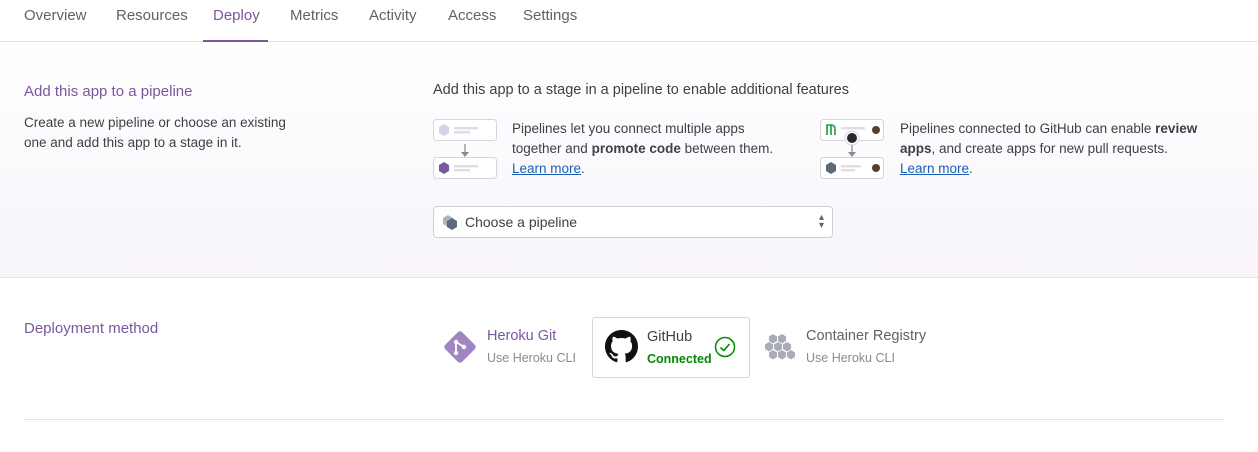  What do you see at coordinates (1028, 128) in the screenshot?
I see `feature-review-line1-pre: Pipelines connected to GitHub can enable` at bounding box center [1028, 128].